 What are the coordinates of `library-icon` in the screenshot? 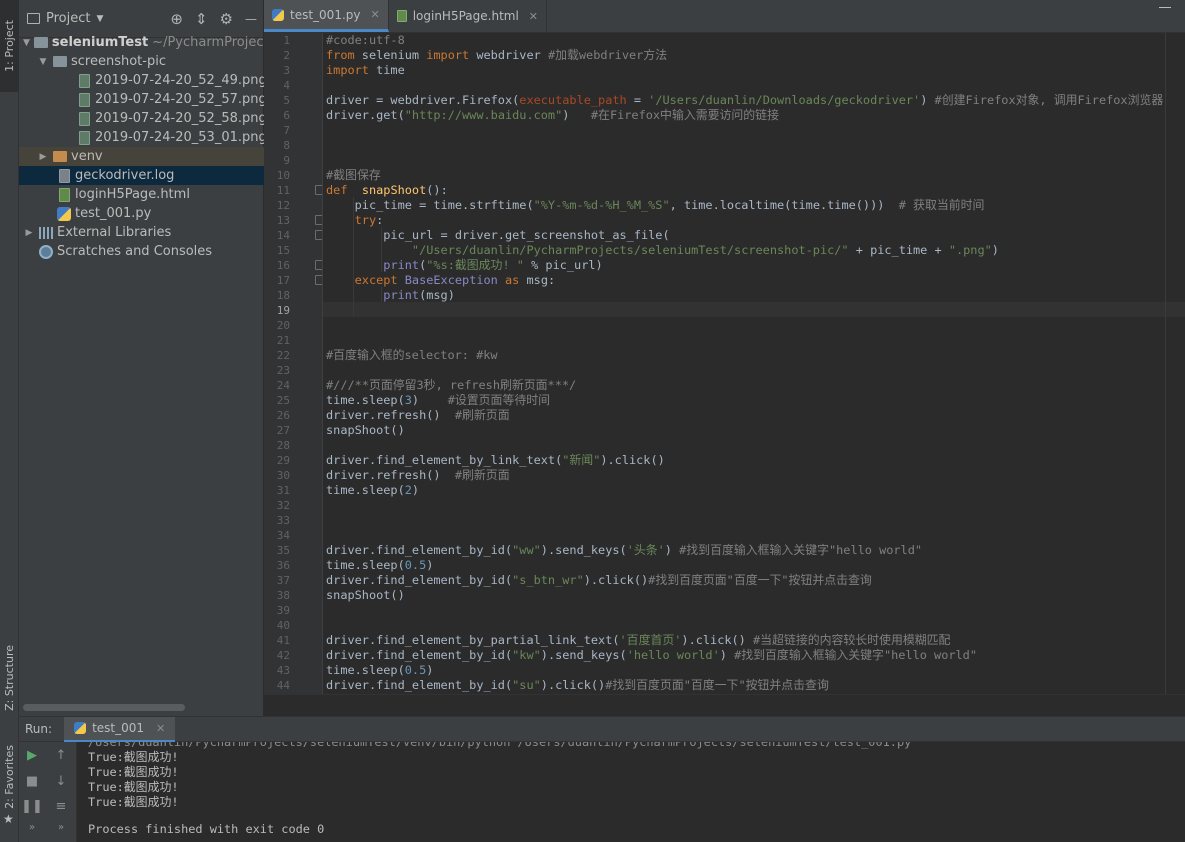 It's located at (46, 233).